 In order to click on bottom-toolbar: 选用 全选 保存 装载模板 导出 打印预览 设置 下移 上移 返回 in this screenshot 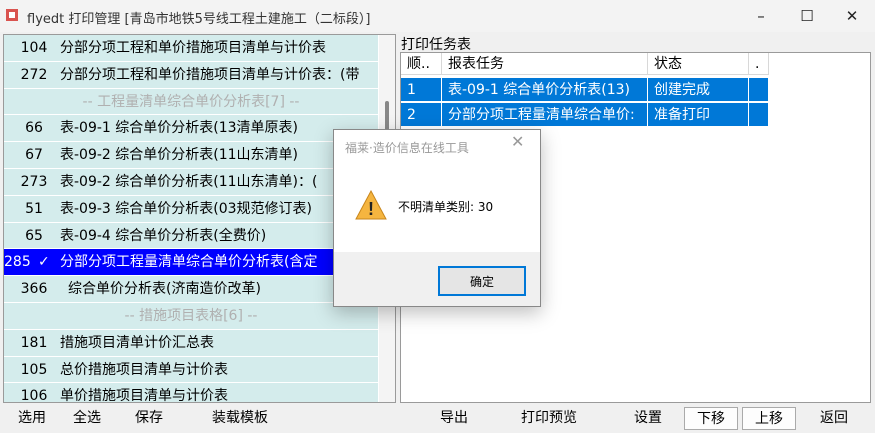, I will do `click(437, 418)`.